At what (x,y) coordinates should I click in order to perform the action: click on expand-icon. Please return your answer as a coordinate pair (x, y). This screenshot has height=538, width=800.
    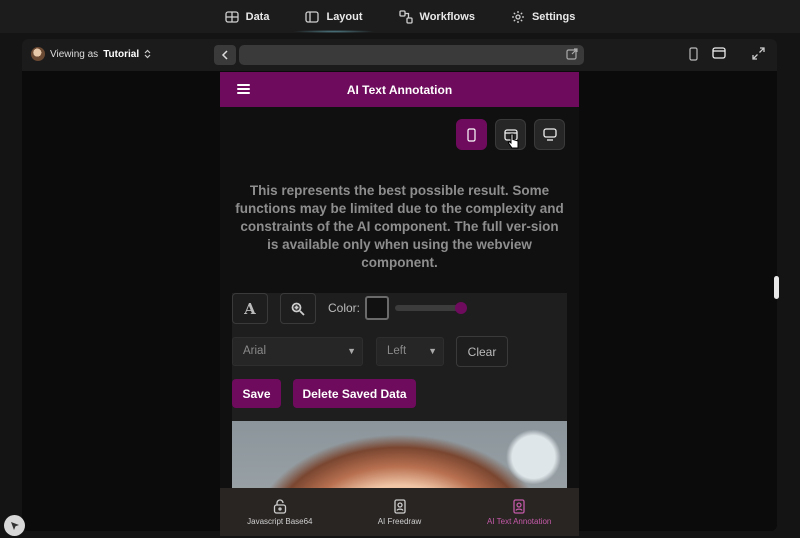
    Looking at the image, I should click on (758, 53).